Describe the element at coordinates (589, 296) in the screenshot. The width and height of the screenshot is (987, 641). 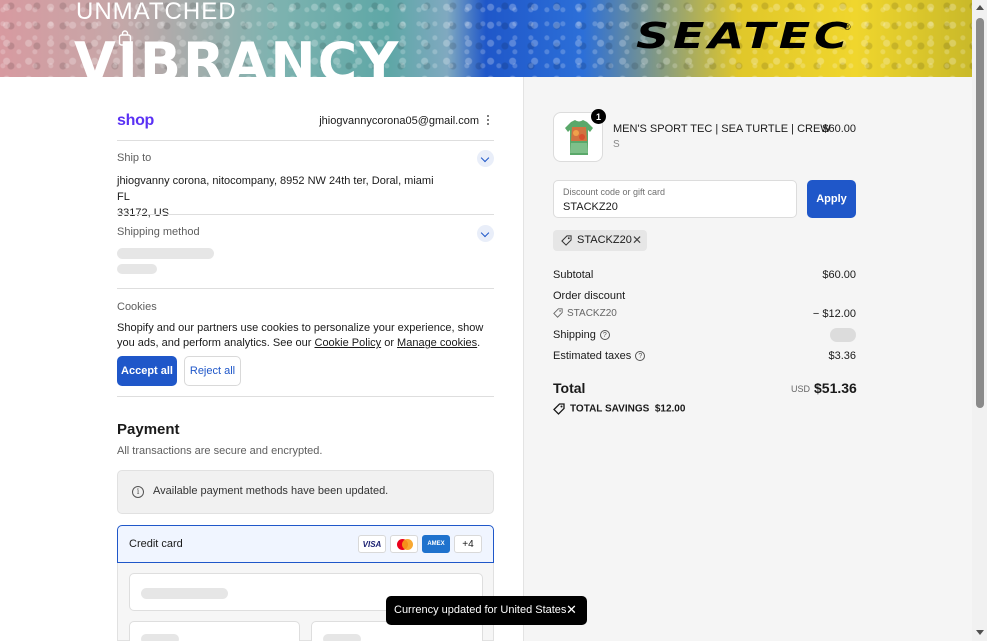
I see `order-discount-label: Order discount` at that location.